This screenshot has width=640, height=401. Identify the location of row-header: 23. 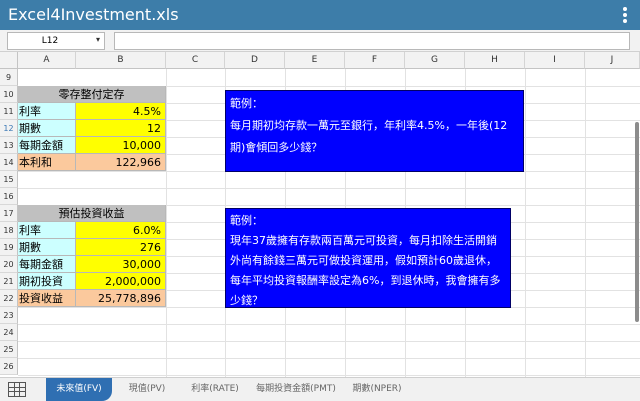
(9, 315).